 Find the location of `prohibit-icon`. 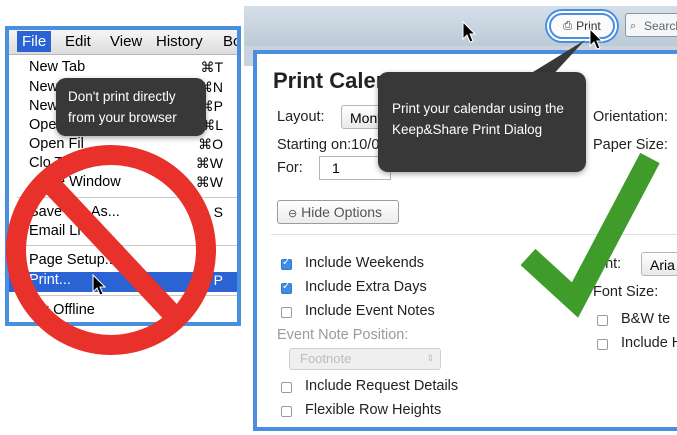

prohibit-icon is located at coordinates (111, 250).